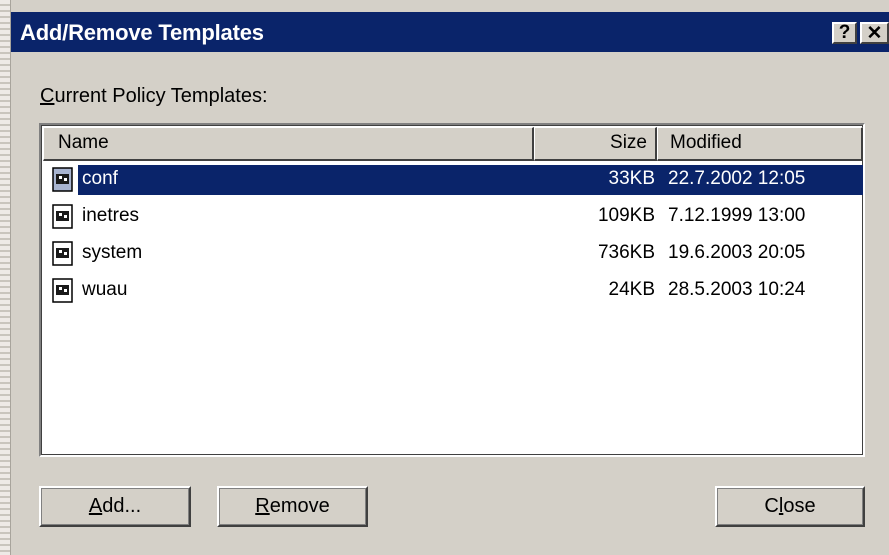 This screenshot has height=555, width=889. What do you see at coordinates (631, 289) in the screenshot?
I see `item-size: 24KB` at bounding box center [631, 289].